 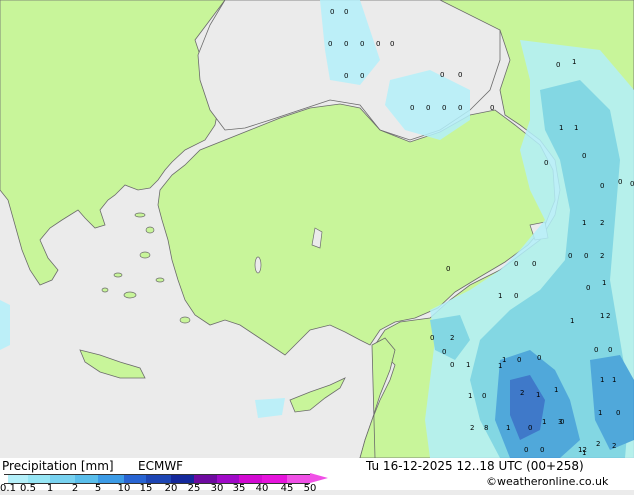 What do you see at coordinates (161, 466) in the screenshot?
I see `legend-model: ECMWF` at bounding box center [161, 466].